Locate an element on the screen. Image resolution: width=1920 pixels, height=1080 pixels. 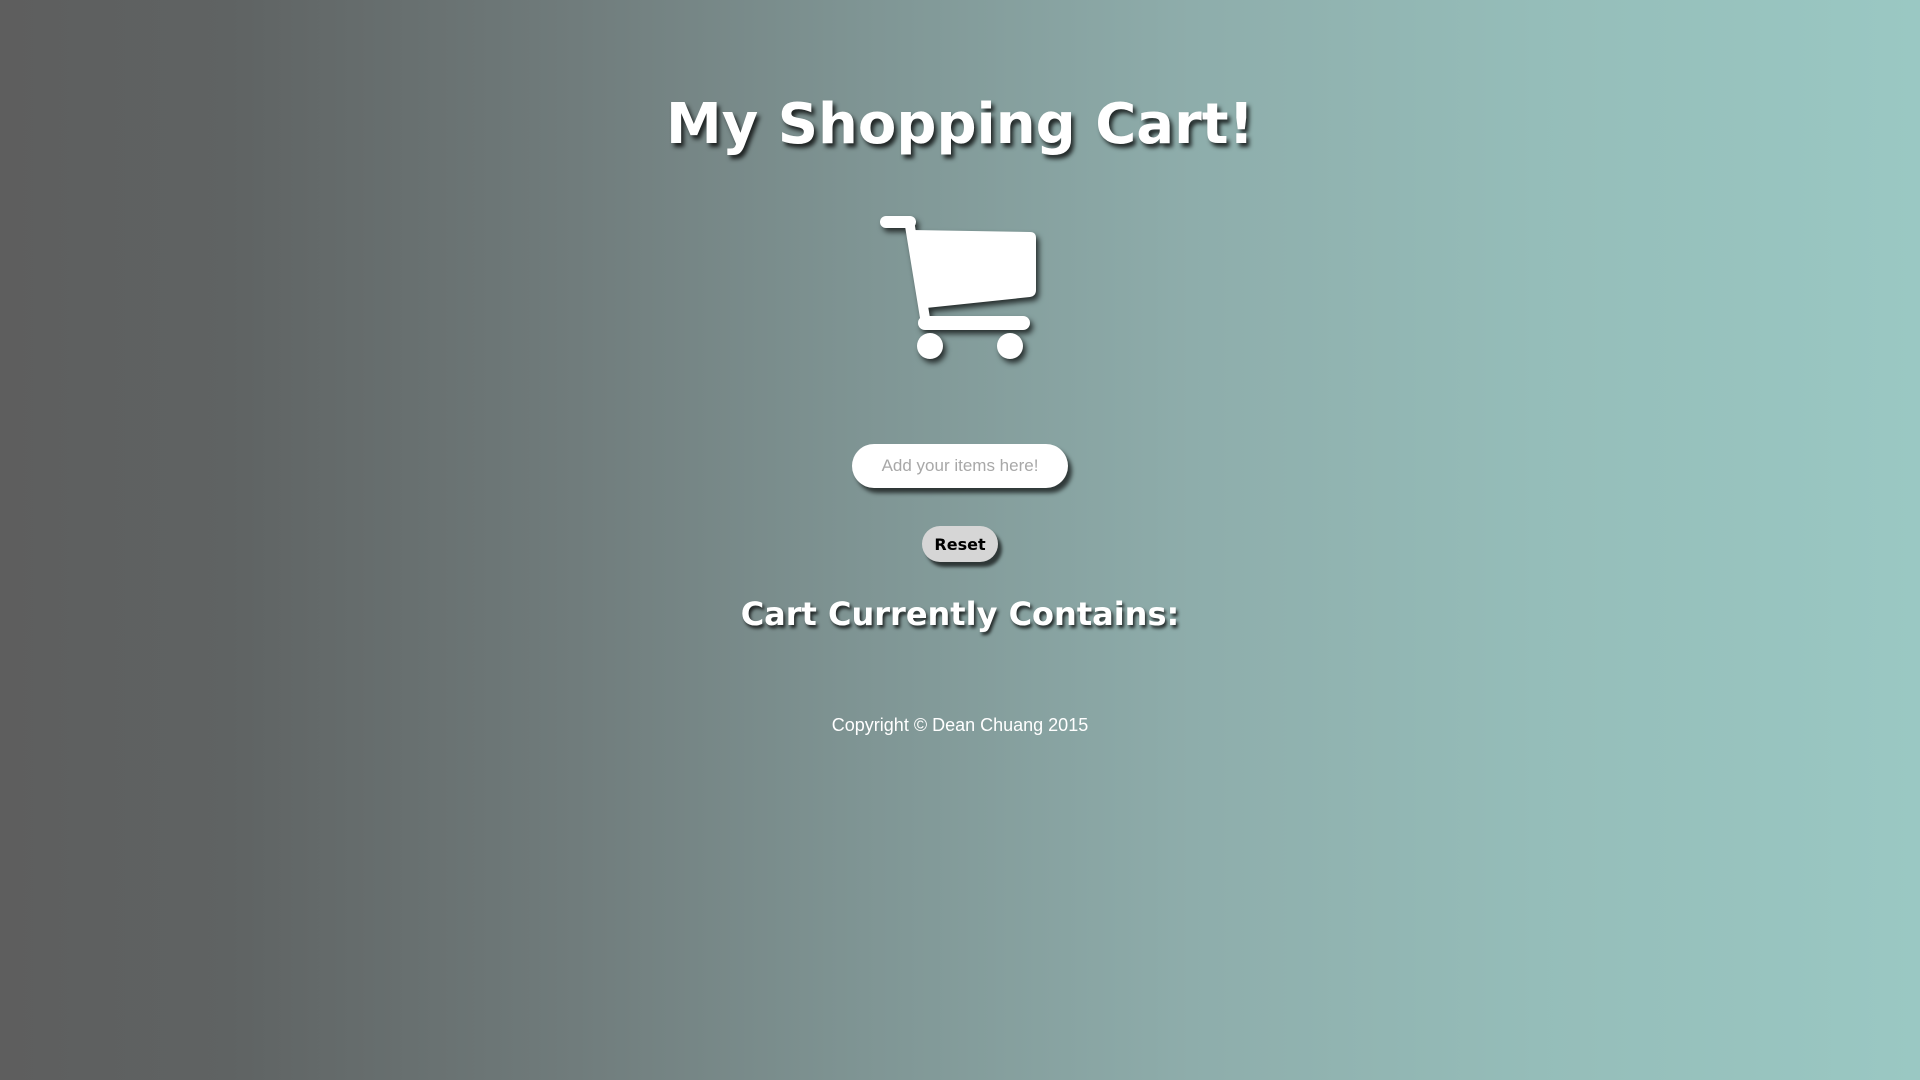
cart-list is located at coordinates (960, 664).